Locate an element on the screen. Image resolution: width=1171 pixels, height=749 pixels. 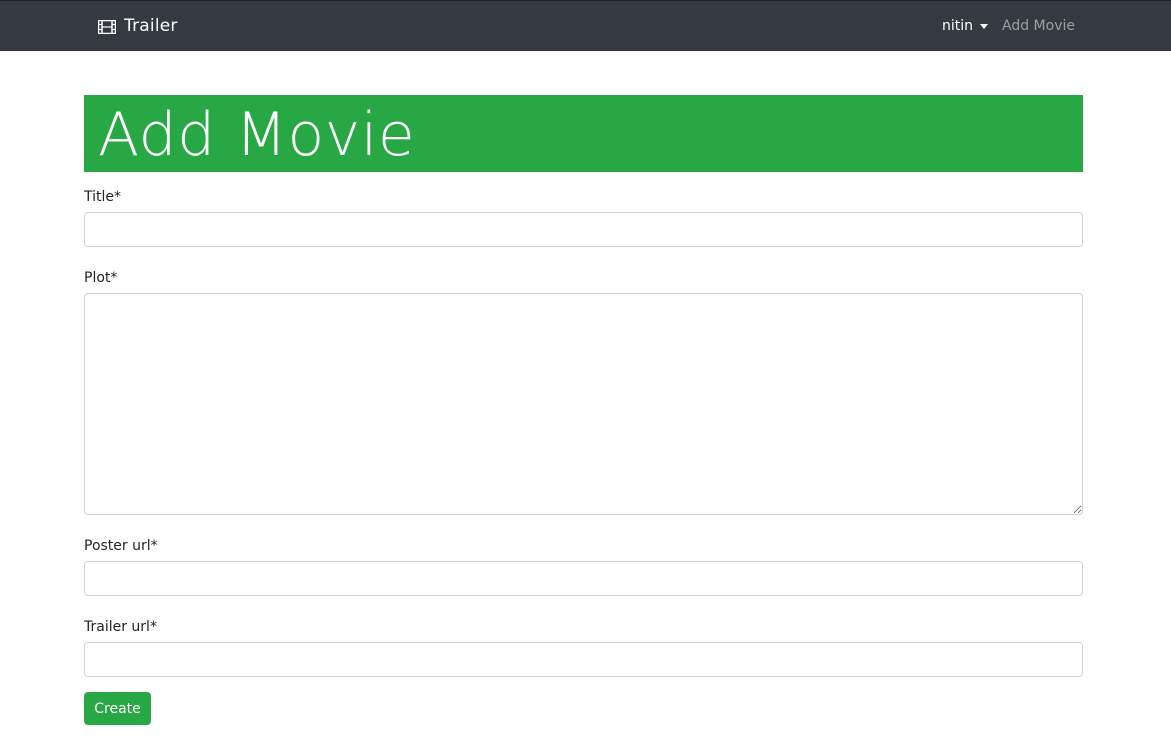
brand-label: Trailer is located at coordinates (151, 26).